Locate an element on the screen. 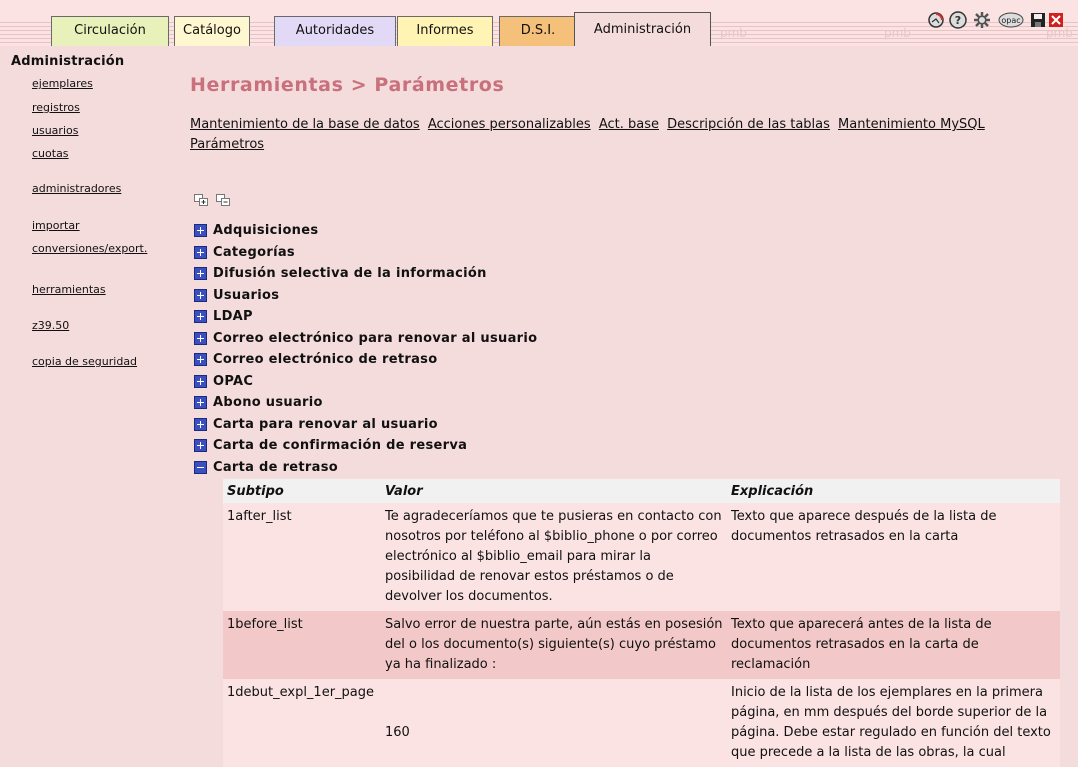 Image resolution: width=1078 pixels, height=767 pixels. help-icon: ? is located at coordinates (958, 20).